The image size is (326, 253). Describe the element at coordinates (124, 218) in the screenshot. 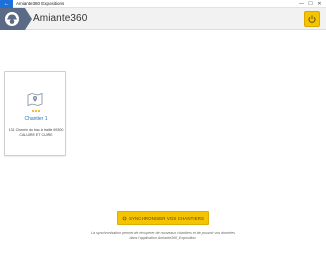

I see `sync-icon` at that location.